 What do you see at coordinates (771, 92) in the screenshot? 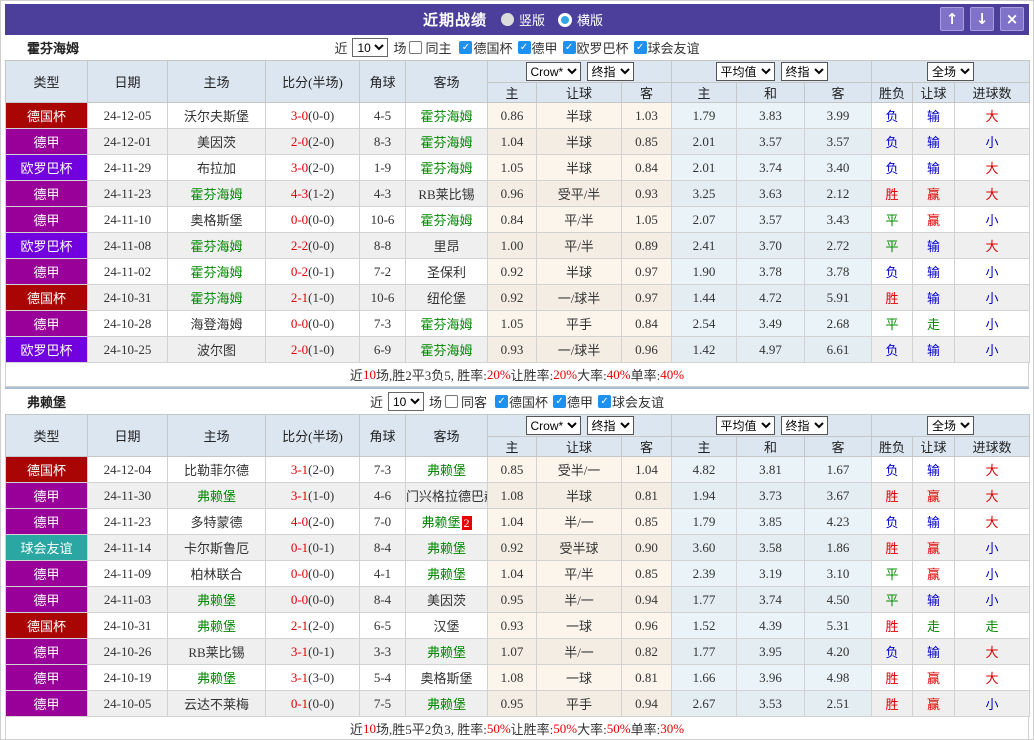
I see `header-avg-draw: 和` at bounding box center [771, 92].